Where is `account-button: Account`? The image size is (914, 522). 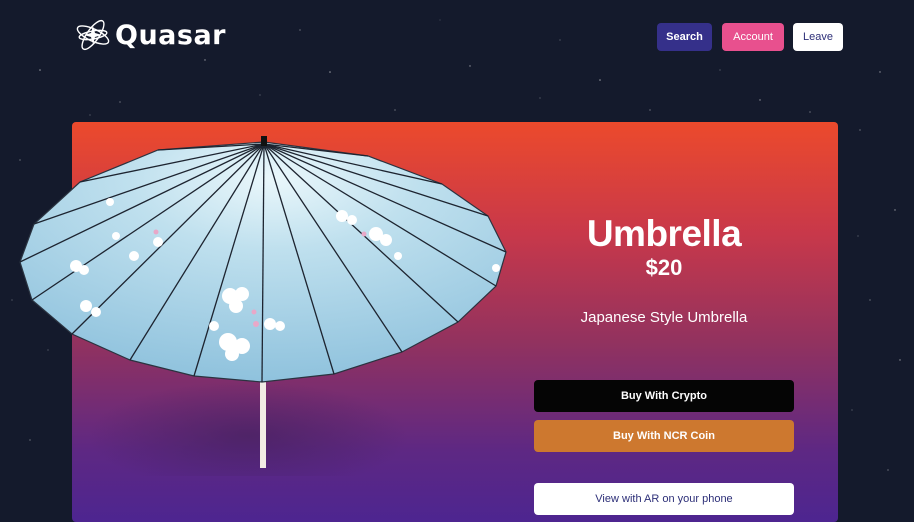
account-button: Account is located at coordinates (753, 37).